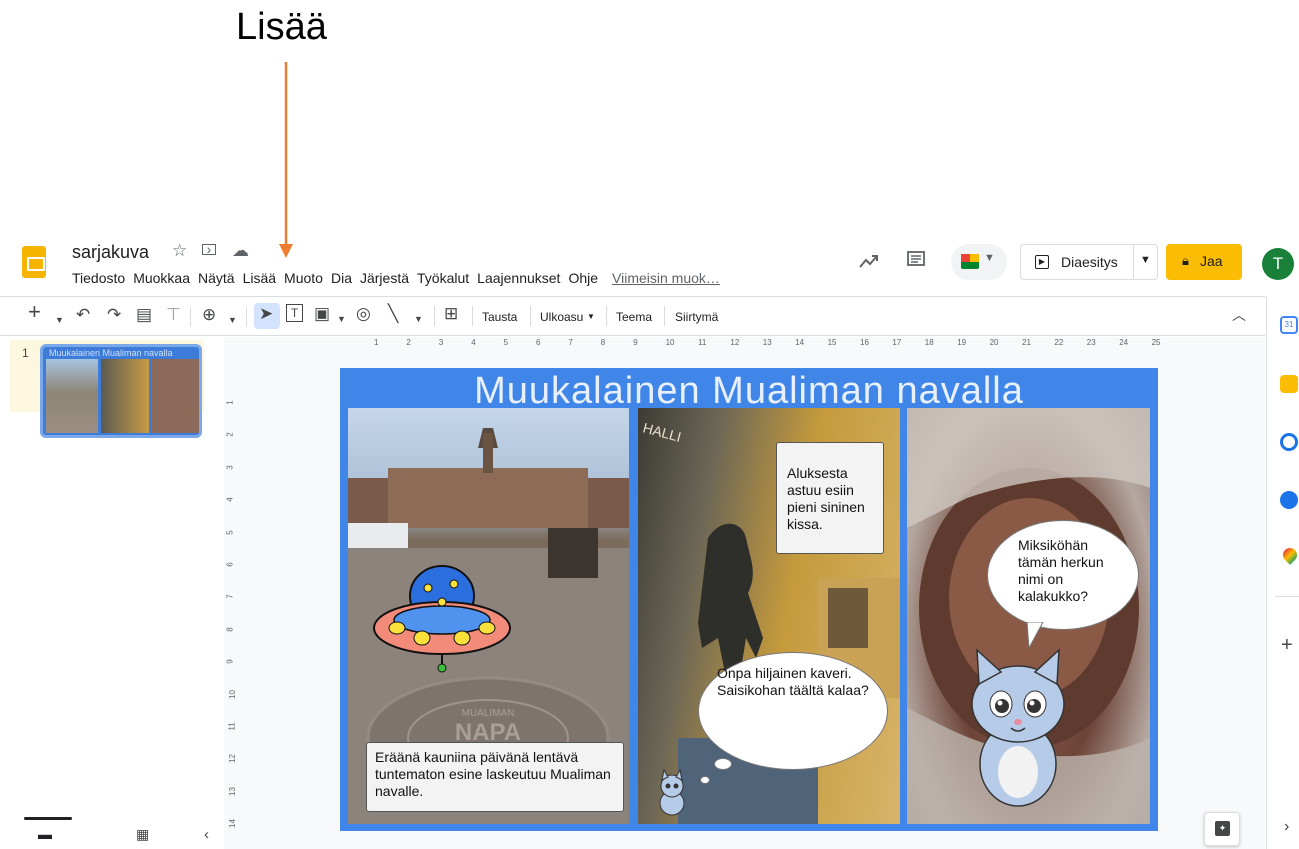  I want to click on menu-insert: Lisää, so click(259, 278).